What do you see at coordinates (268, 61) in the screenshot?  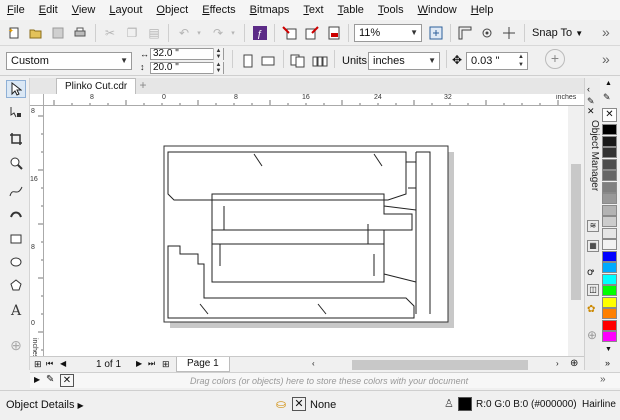 I see `landscape-icon` at bounding box center [268, 61].